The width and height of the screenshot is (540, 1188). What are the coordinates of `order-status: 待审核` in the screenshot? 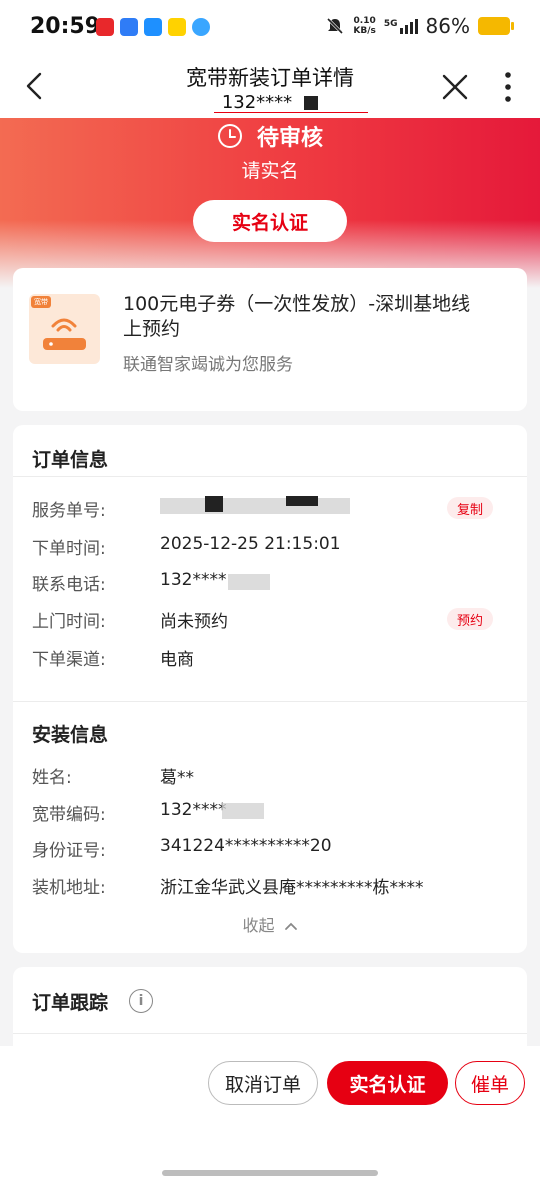 It's located at (270, 136).